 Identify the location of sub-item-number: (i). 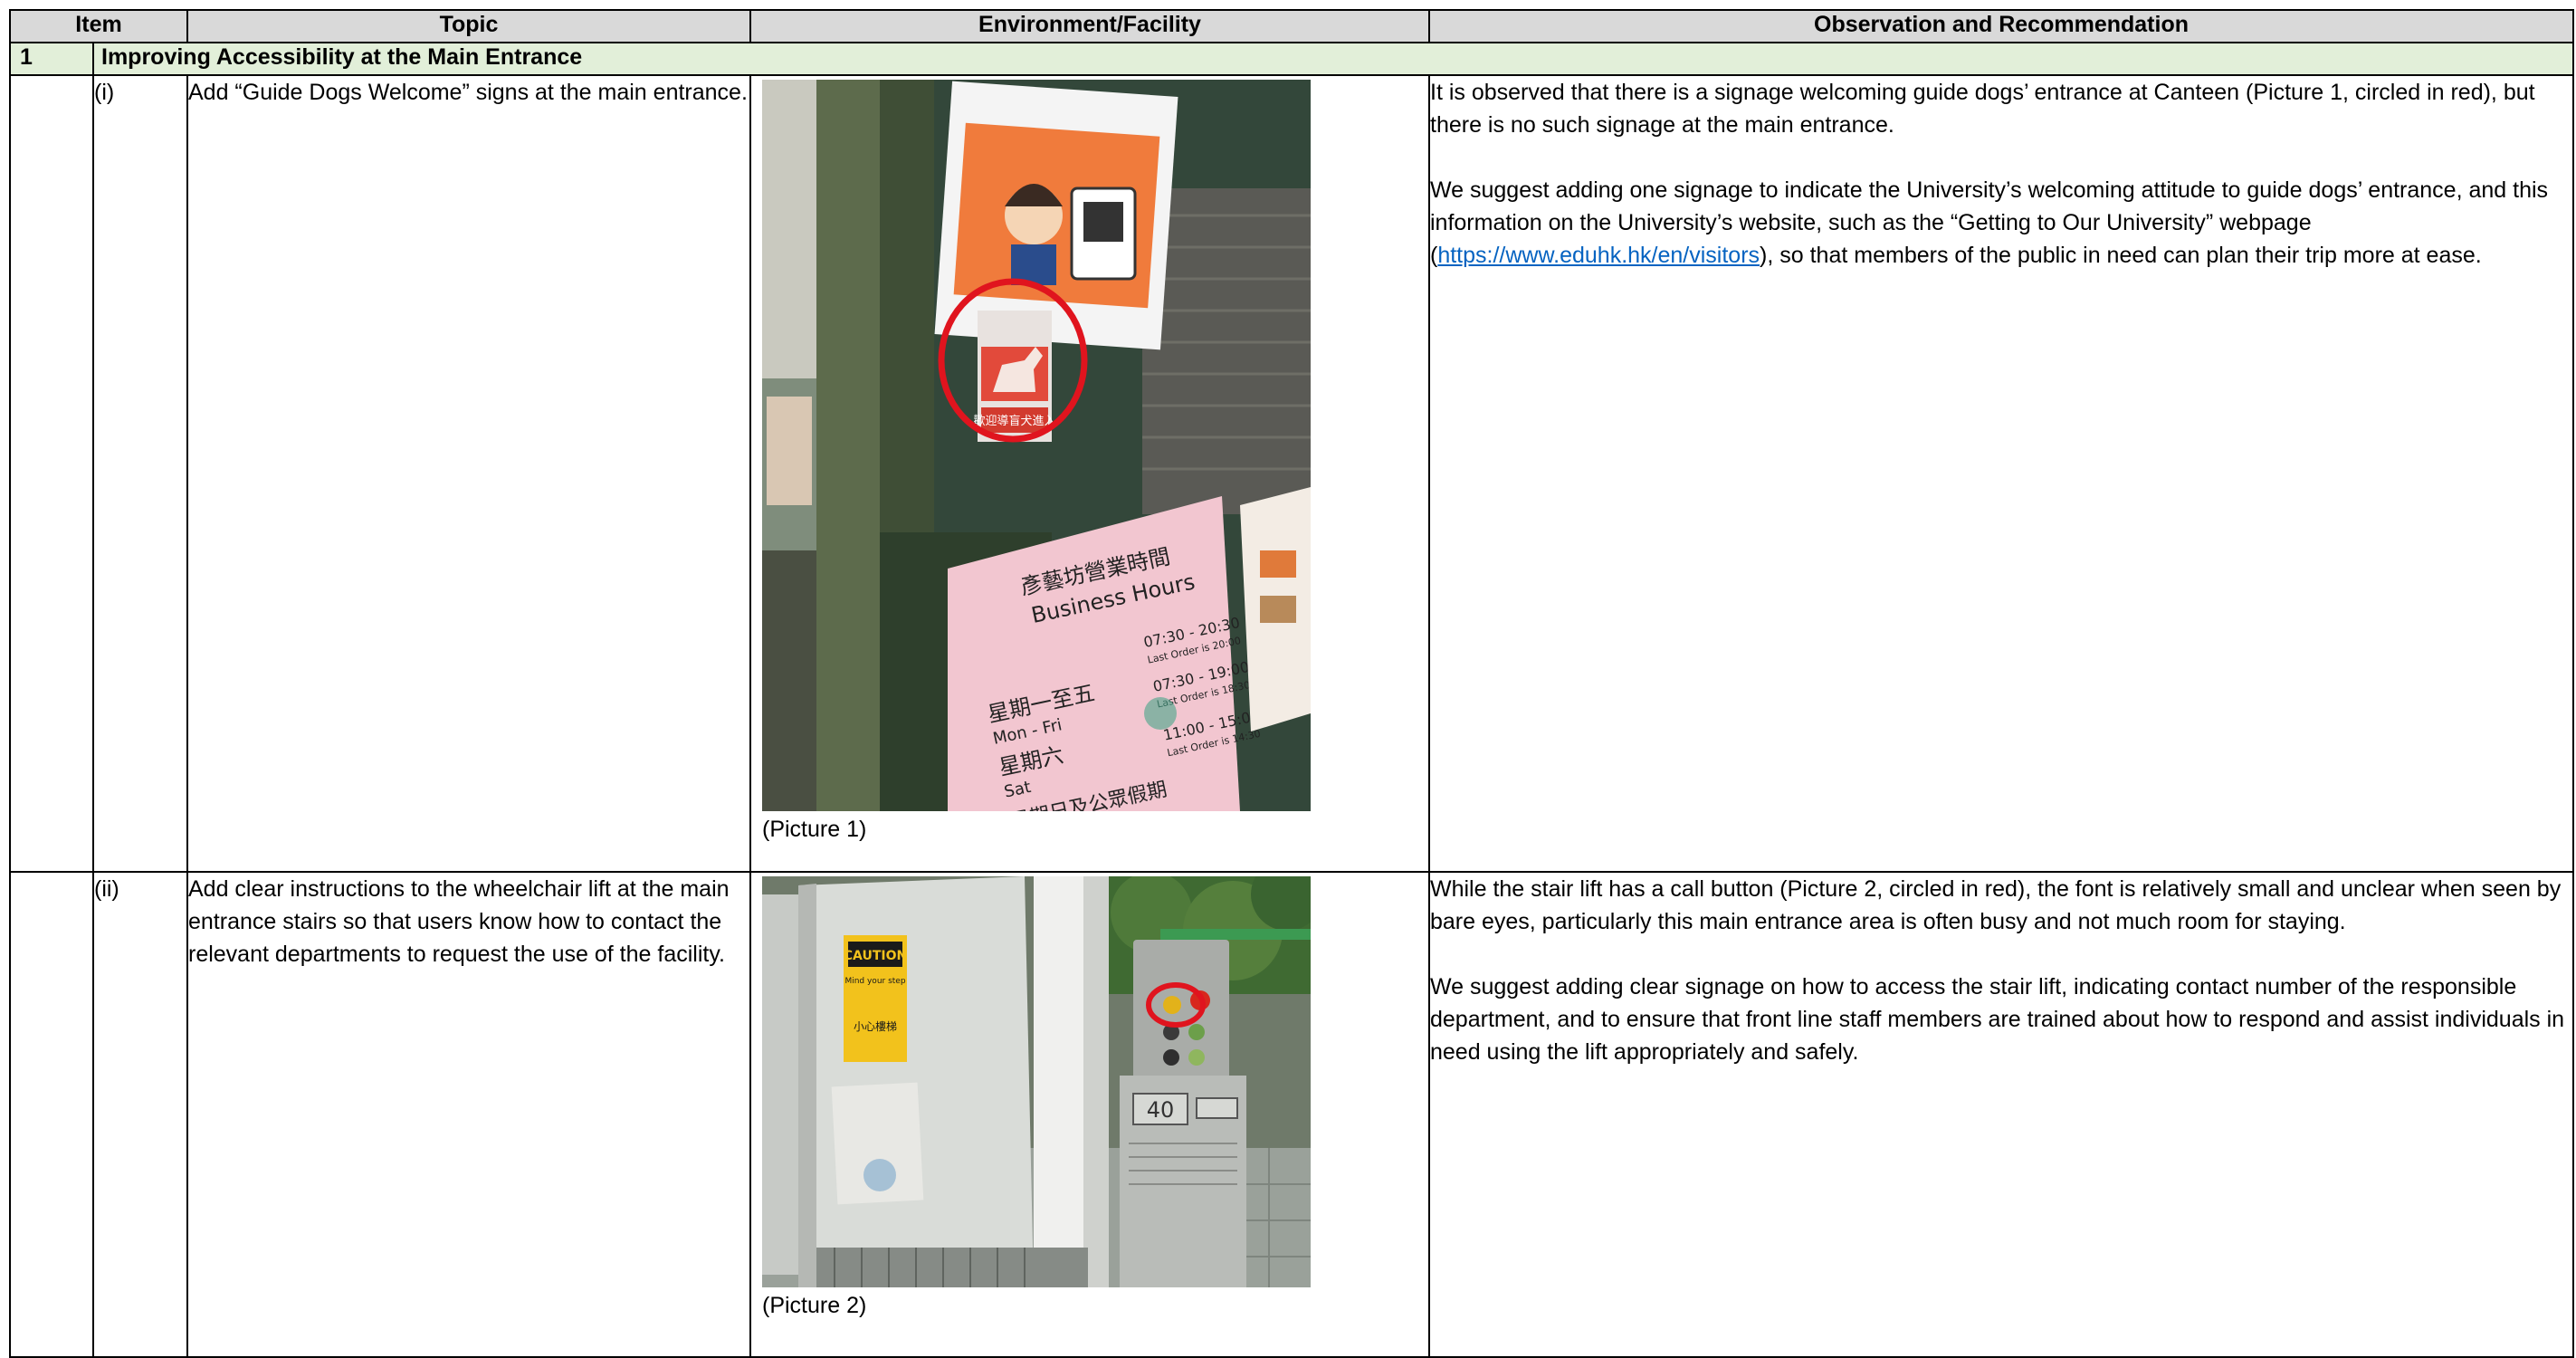
(140, 474).